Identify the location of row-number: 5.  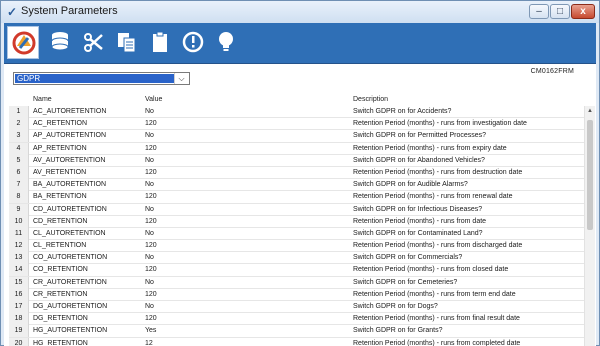
(19, 160).